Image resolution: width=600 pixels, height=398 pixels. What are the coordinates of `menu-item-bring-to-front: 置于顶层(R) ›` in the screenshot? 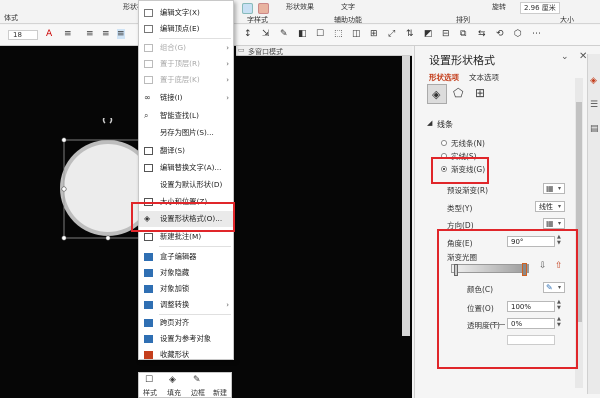 It's located at (186, 64).